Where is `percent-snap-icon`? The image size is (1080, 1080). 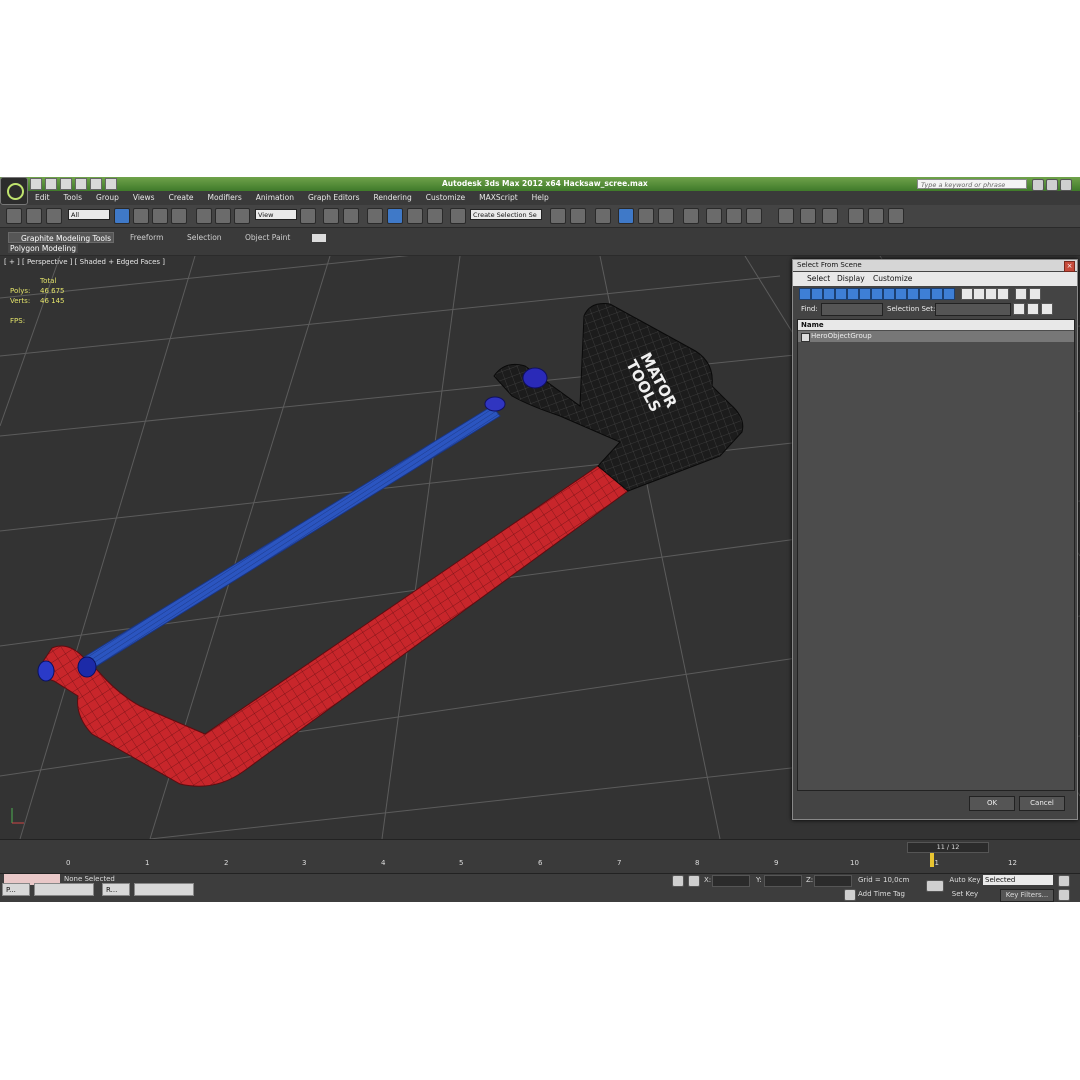 percent-snap-icon is located at coordinates (415, 216).